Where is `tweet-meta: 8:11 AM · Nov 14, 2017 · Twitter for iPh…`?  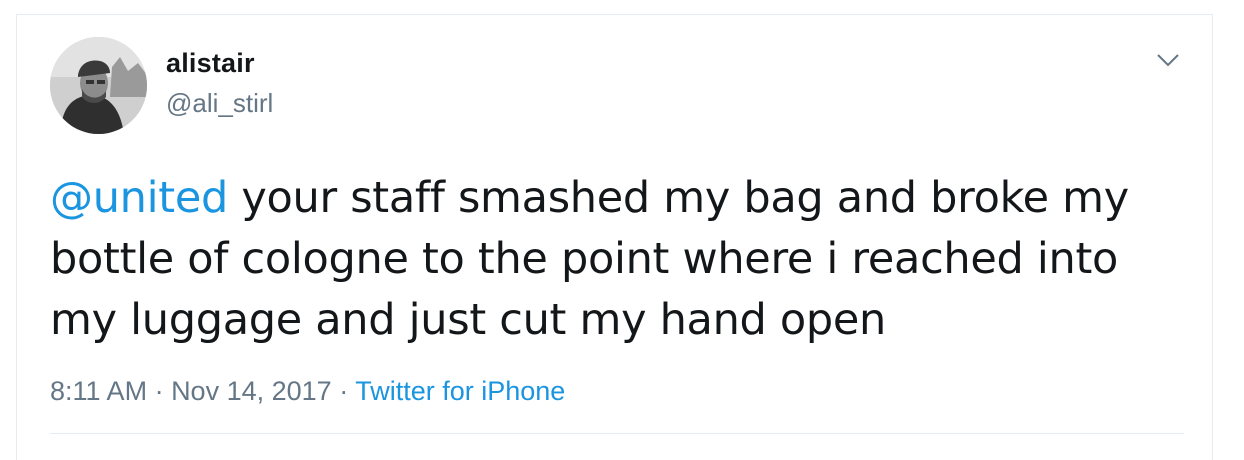 tweet-meta: 8:11 AM · Nov 14, 2017 · Twitter for iPh… is located at coordinates (307, 391).